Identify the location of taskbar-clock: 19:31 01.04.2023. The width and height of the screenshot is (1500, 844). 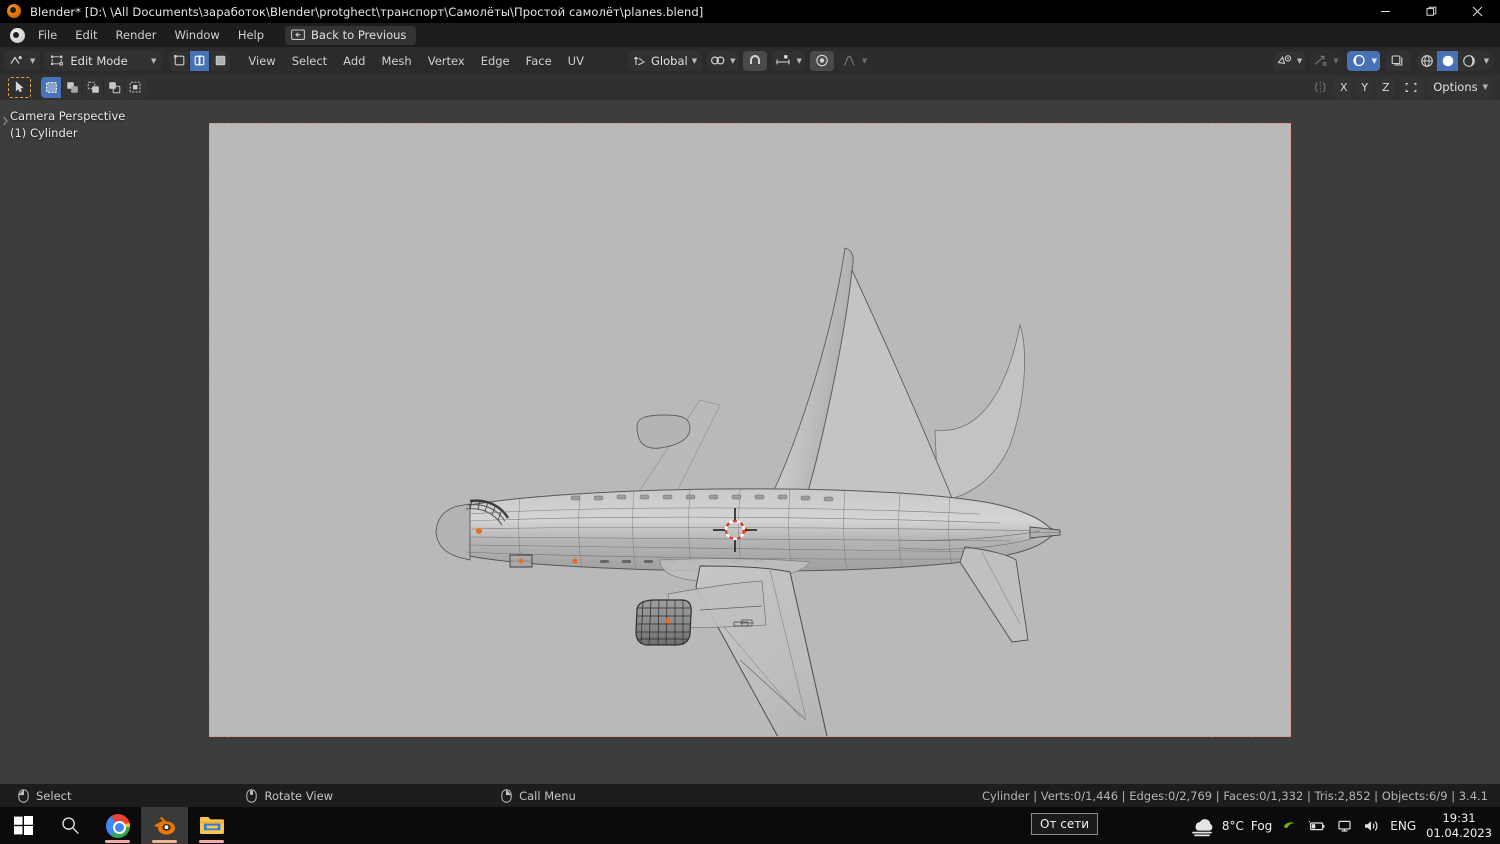
(1460, 826).